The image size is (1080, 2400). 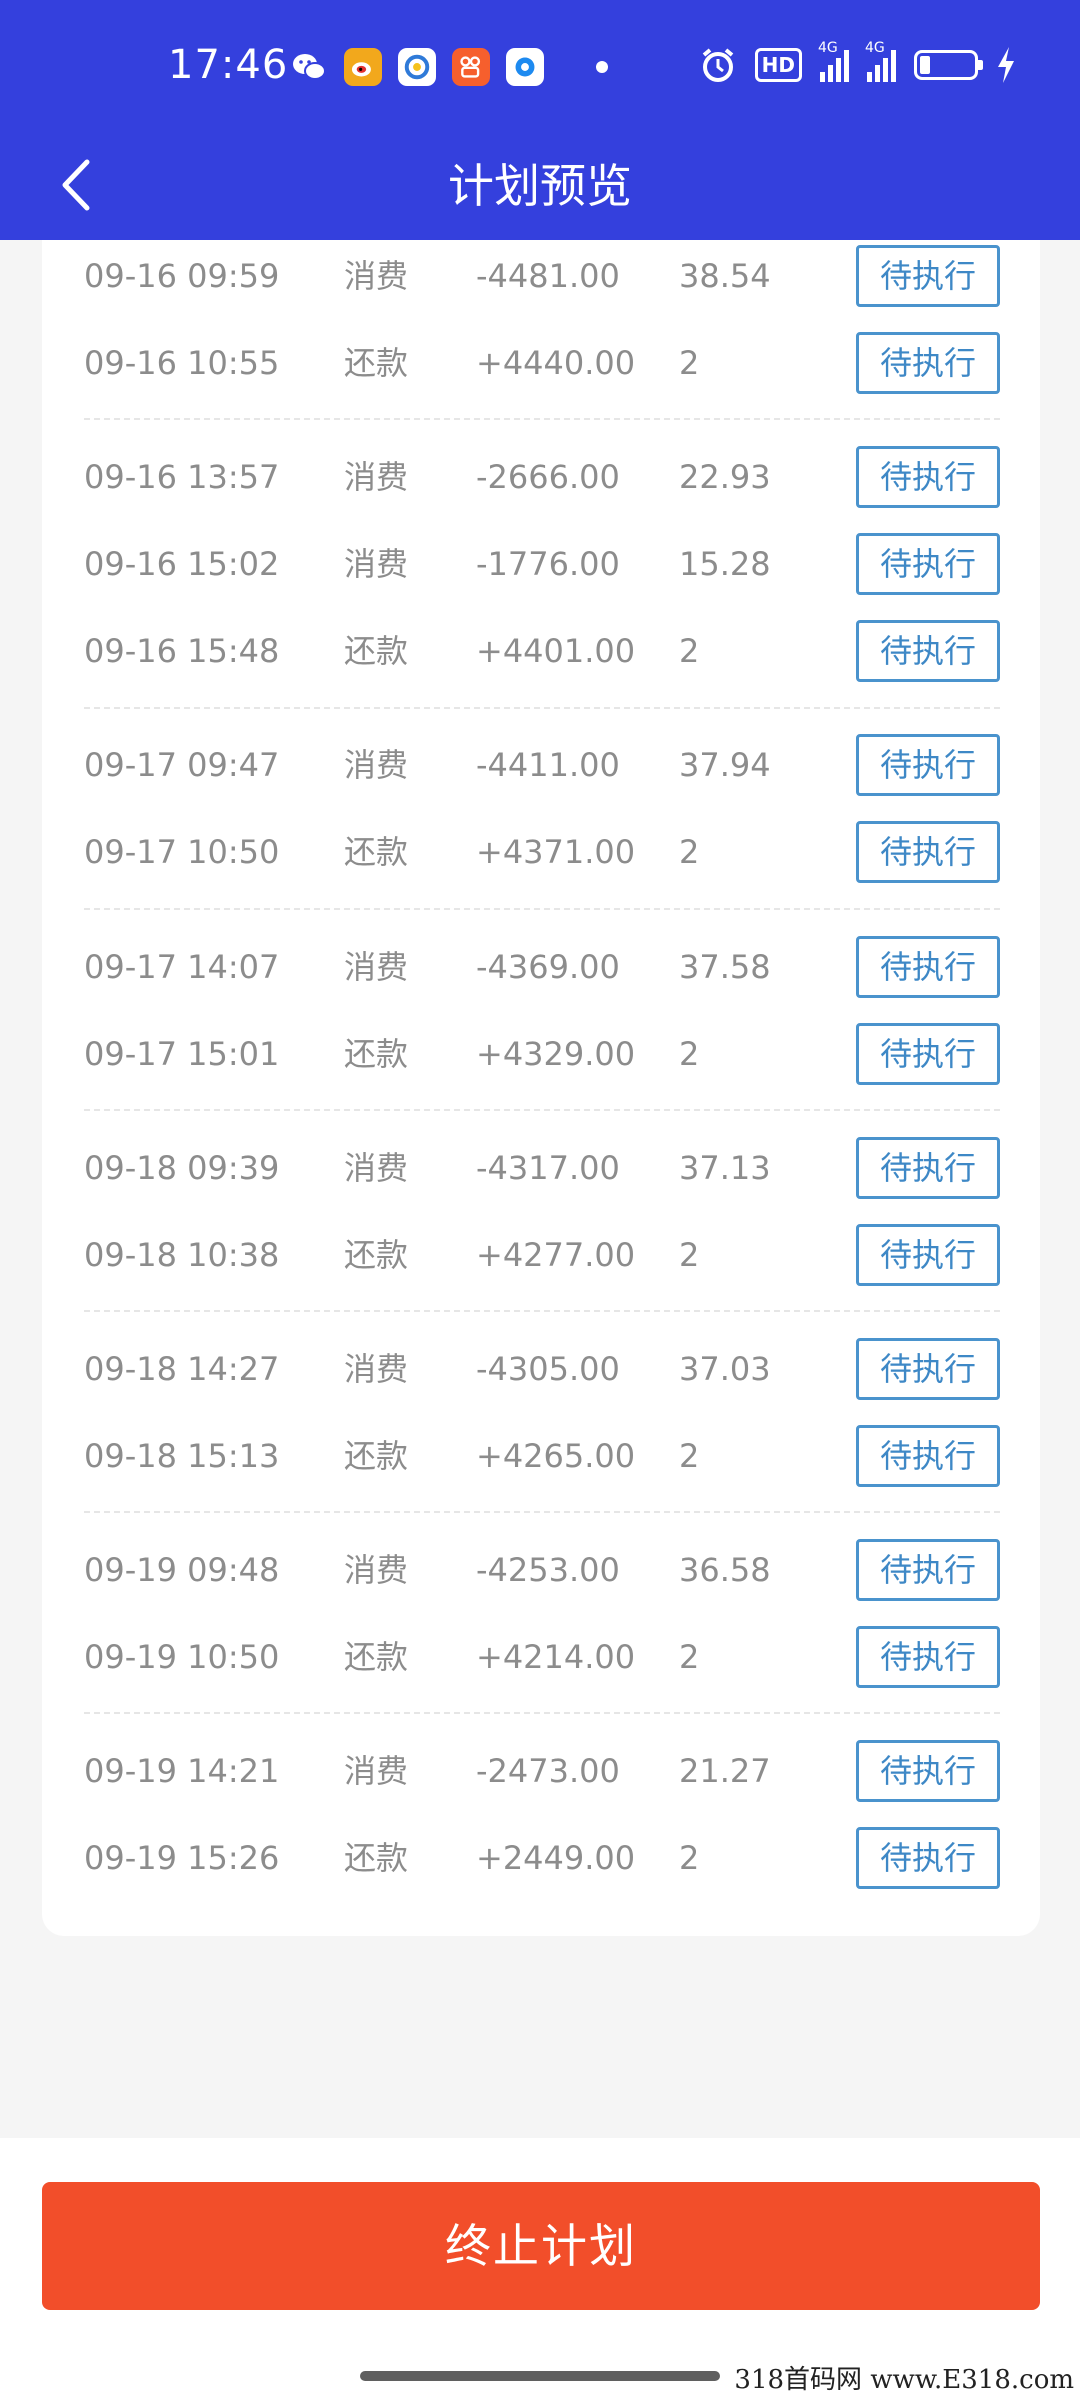 What do you see at coordinates (417, 67) in the screenshot?
I see `qq-icon` at bounding box center [417, 67].